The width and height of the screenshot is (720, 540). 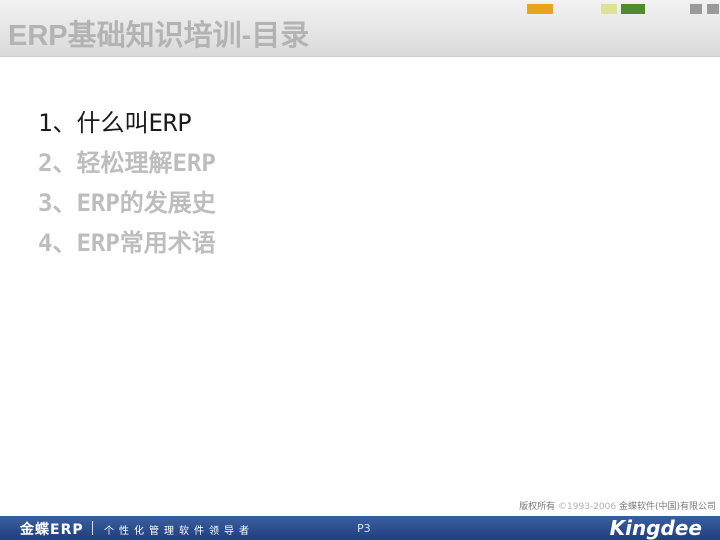 I want to click on toc-item-1: 1、什么叫ERP, so click(x=127, y=123).